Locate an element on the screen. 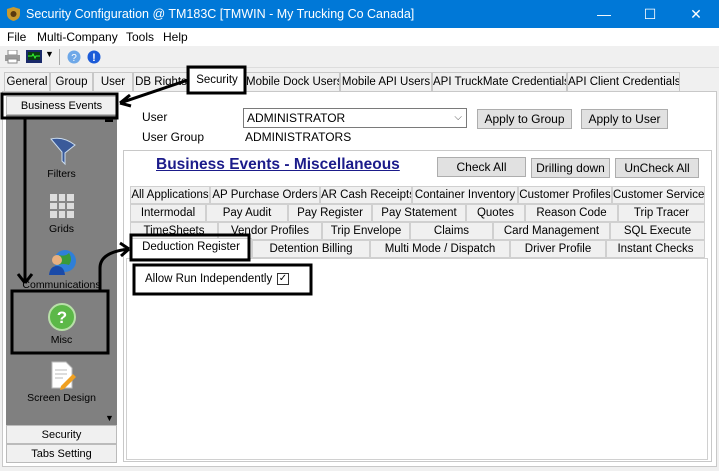 This screenshot has height=471, width=719. printer-icon is located at coordinates (12, 57).